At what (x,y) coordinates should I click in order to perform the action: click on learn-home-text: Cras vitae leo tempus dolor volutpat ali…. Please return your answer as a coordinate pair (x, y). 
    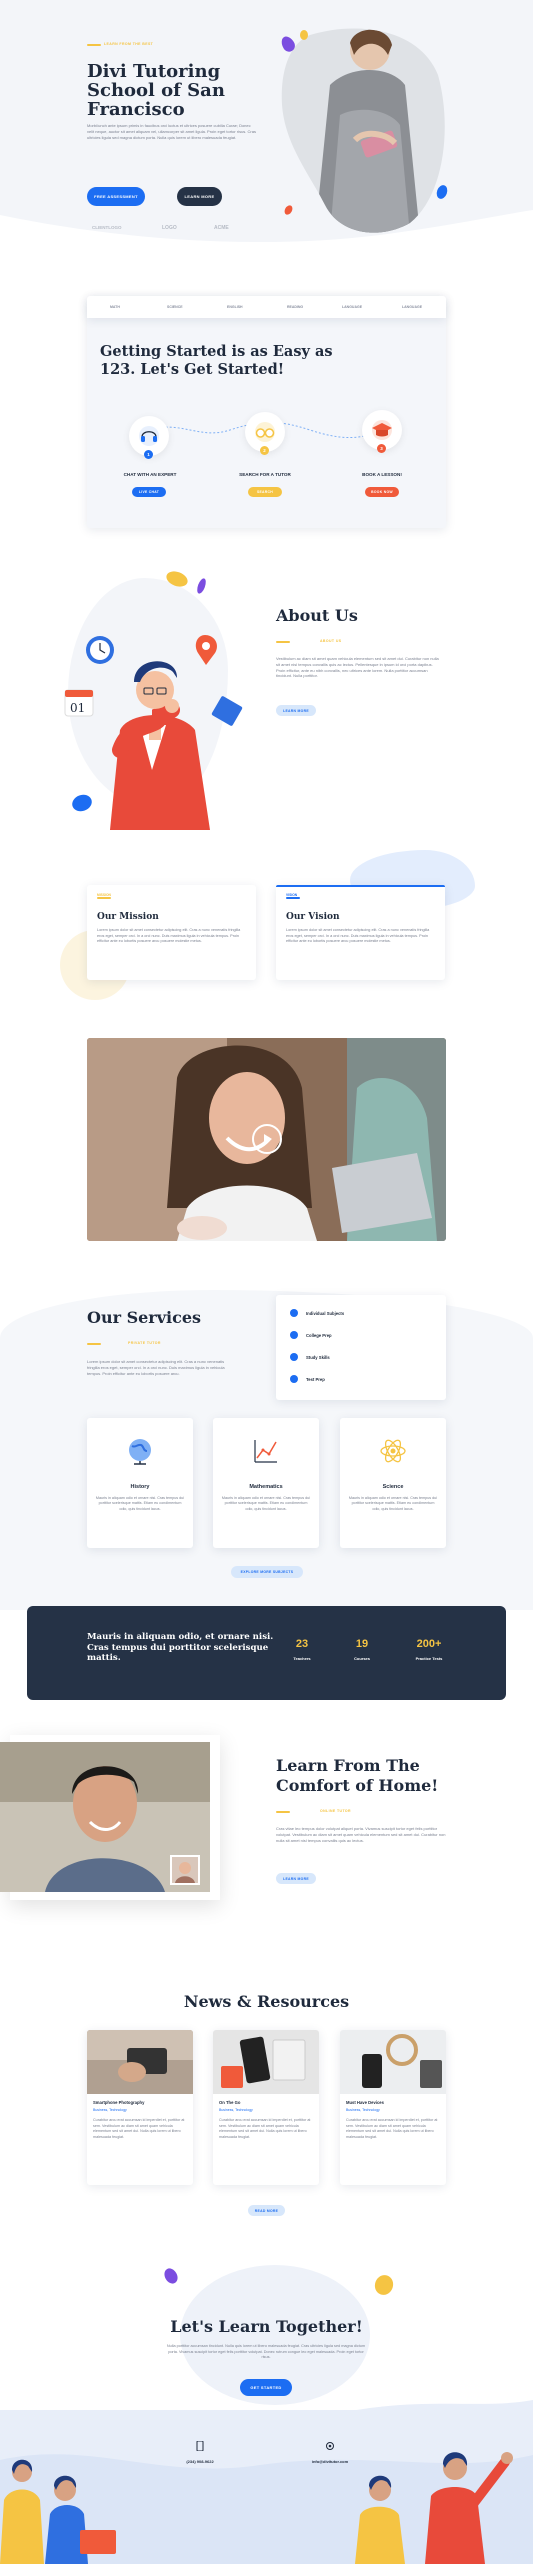
    Looking at the image, I should click on (361, 1834).